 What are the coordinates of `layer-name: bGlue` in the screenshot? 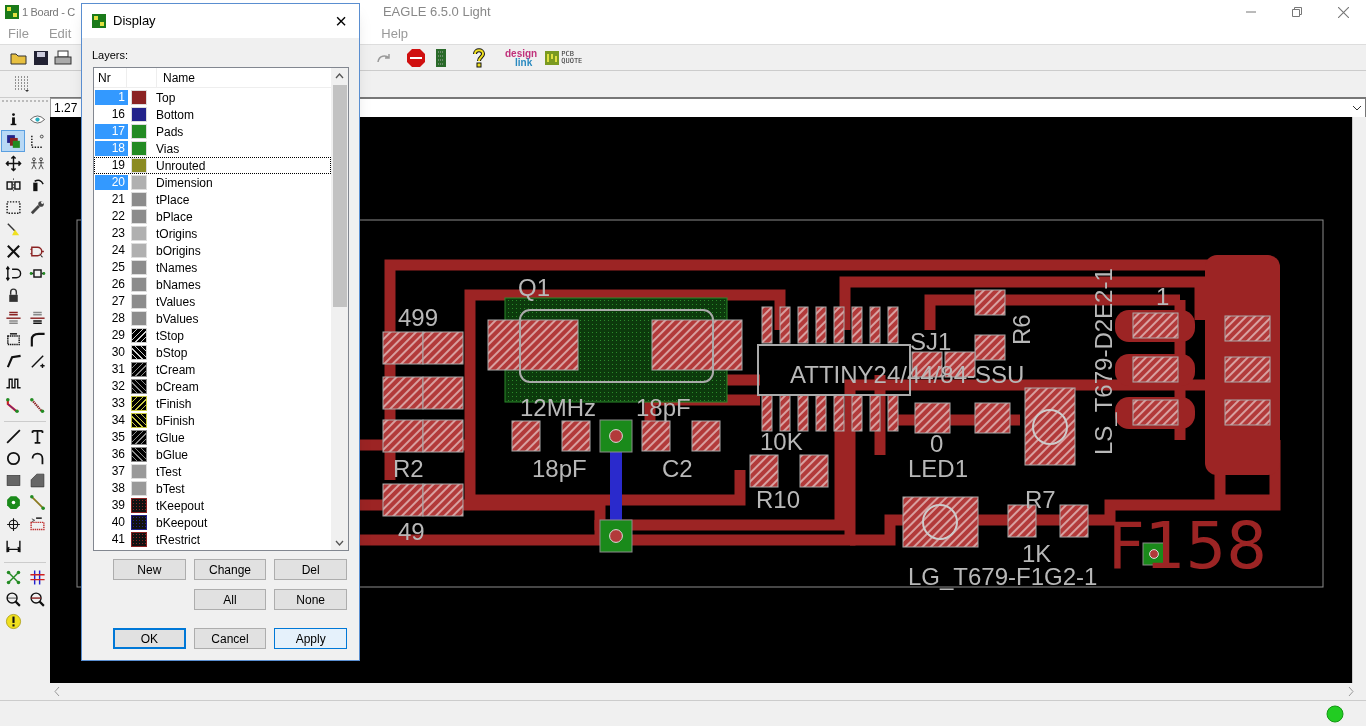 It's located at (172, 455).